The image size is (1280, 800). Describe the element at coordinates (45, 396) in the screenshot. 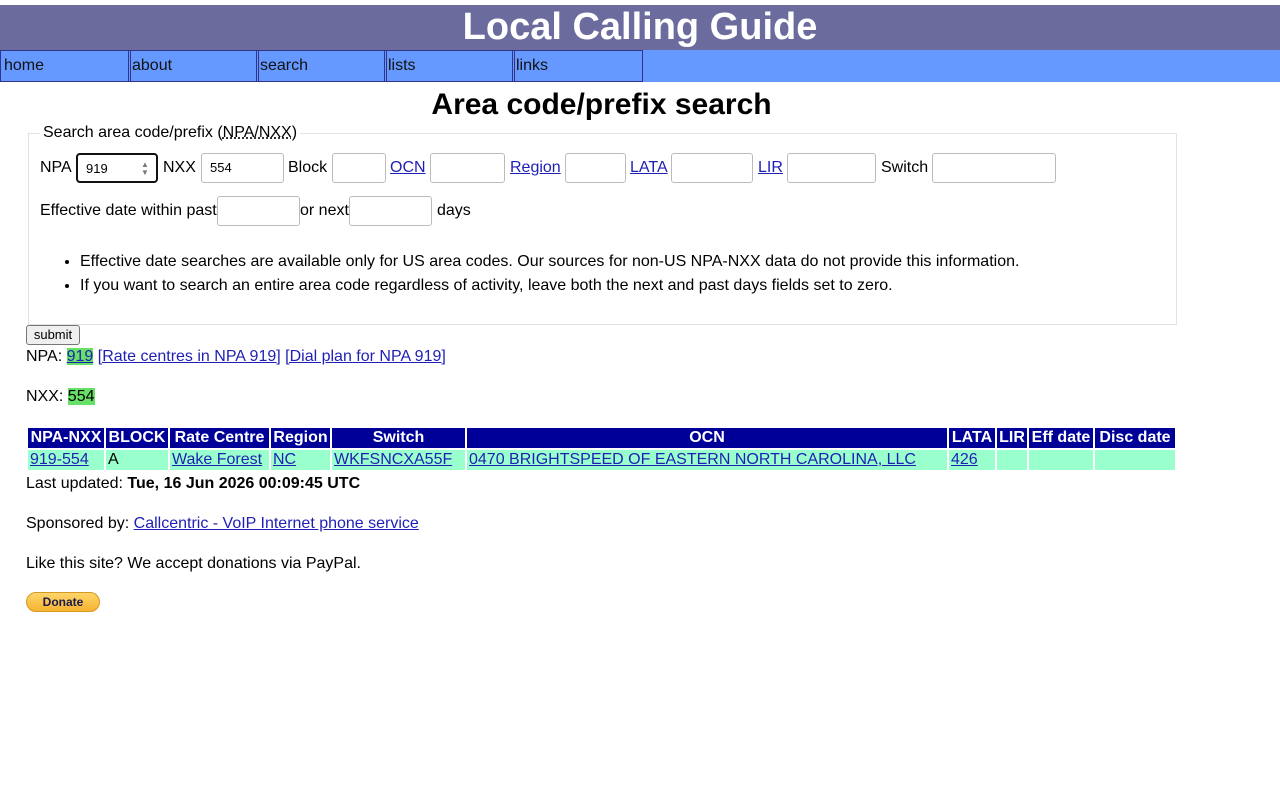

I see `nxx-result-label: NXX:` at that location.